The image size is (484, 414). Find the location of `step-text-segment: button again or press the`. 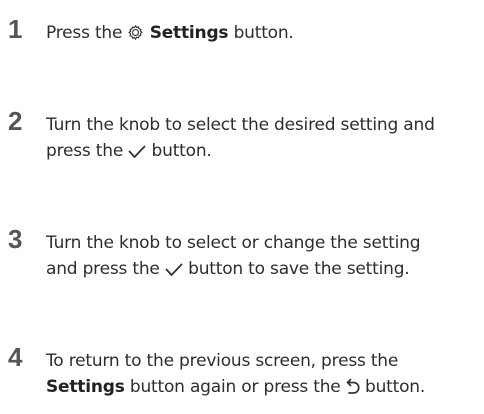

step-text-segment: button again or press the is located at coordinates (235, 387).